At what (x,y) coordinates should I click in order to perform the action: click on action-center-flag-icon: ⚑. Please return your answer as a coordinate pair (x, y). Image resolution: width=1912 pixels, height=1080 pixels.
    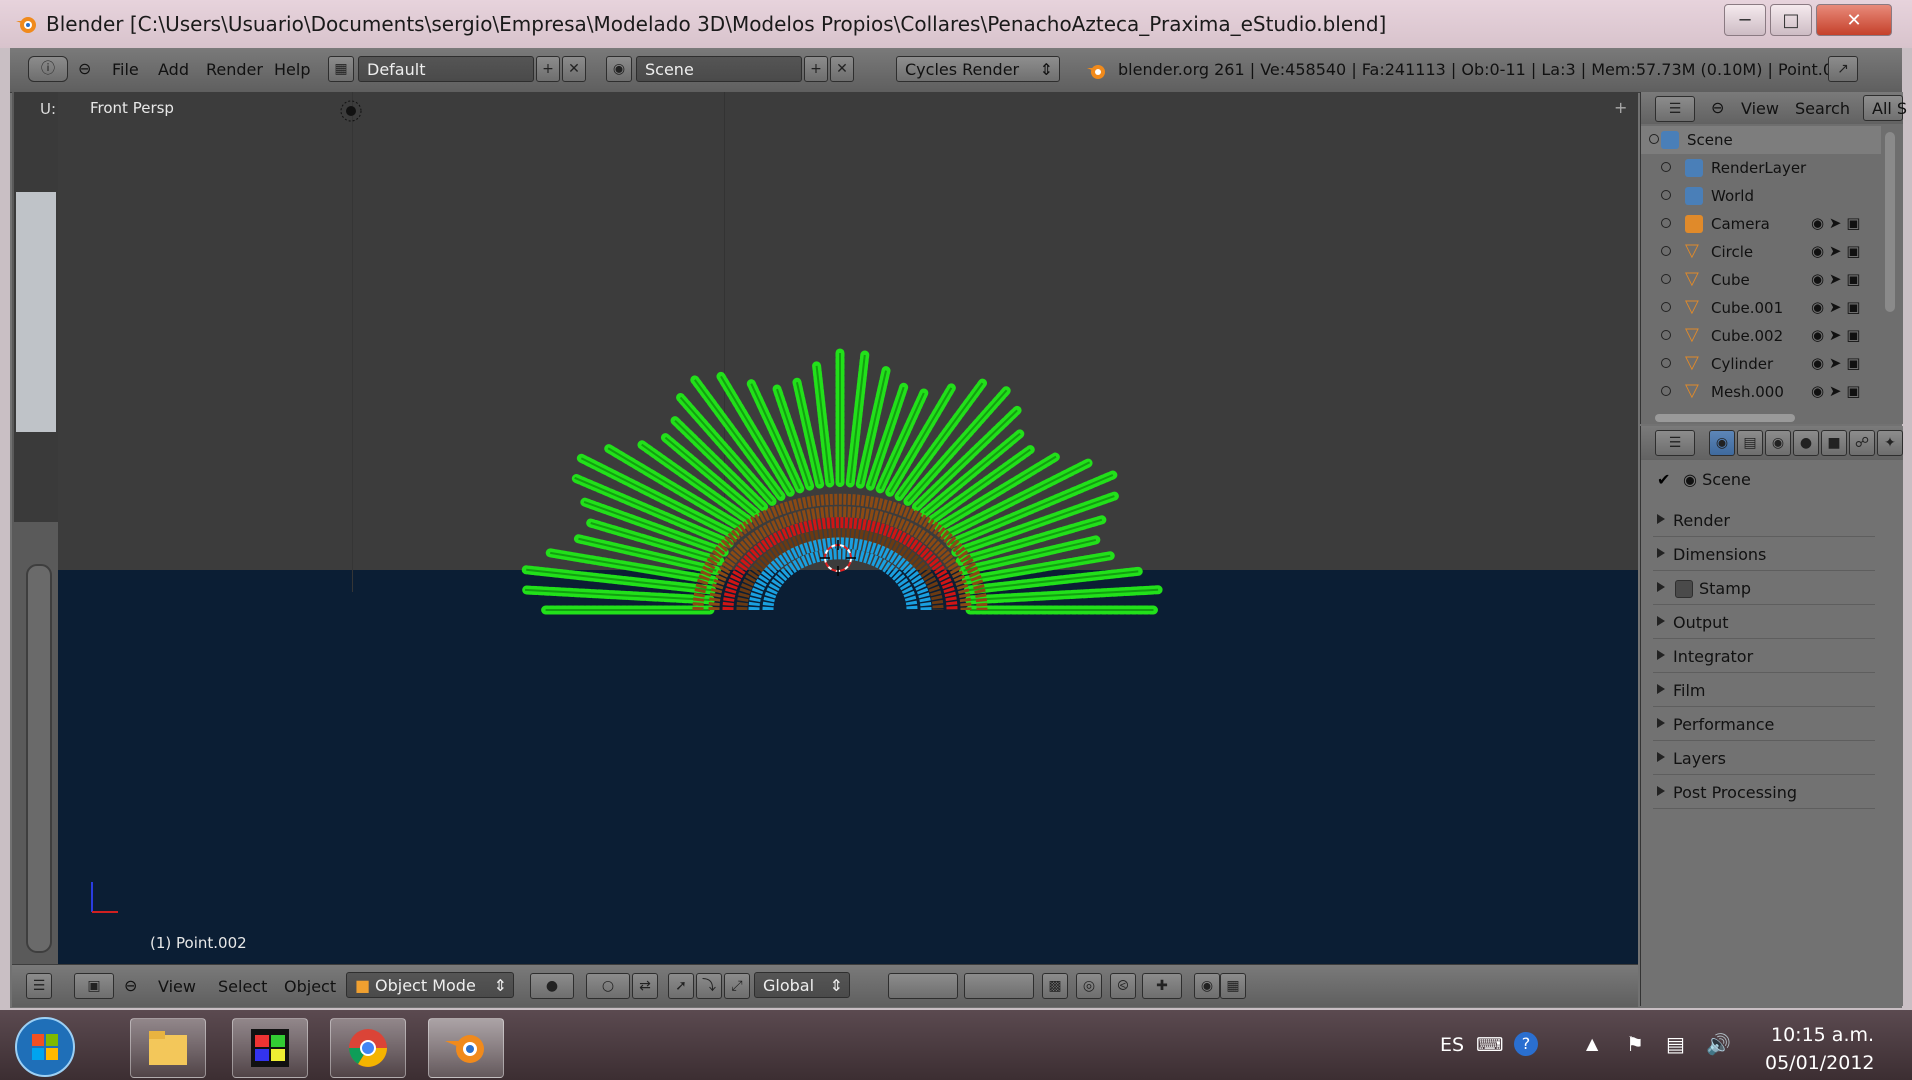
    Looking at the image, I should click on (1635, 1044).